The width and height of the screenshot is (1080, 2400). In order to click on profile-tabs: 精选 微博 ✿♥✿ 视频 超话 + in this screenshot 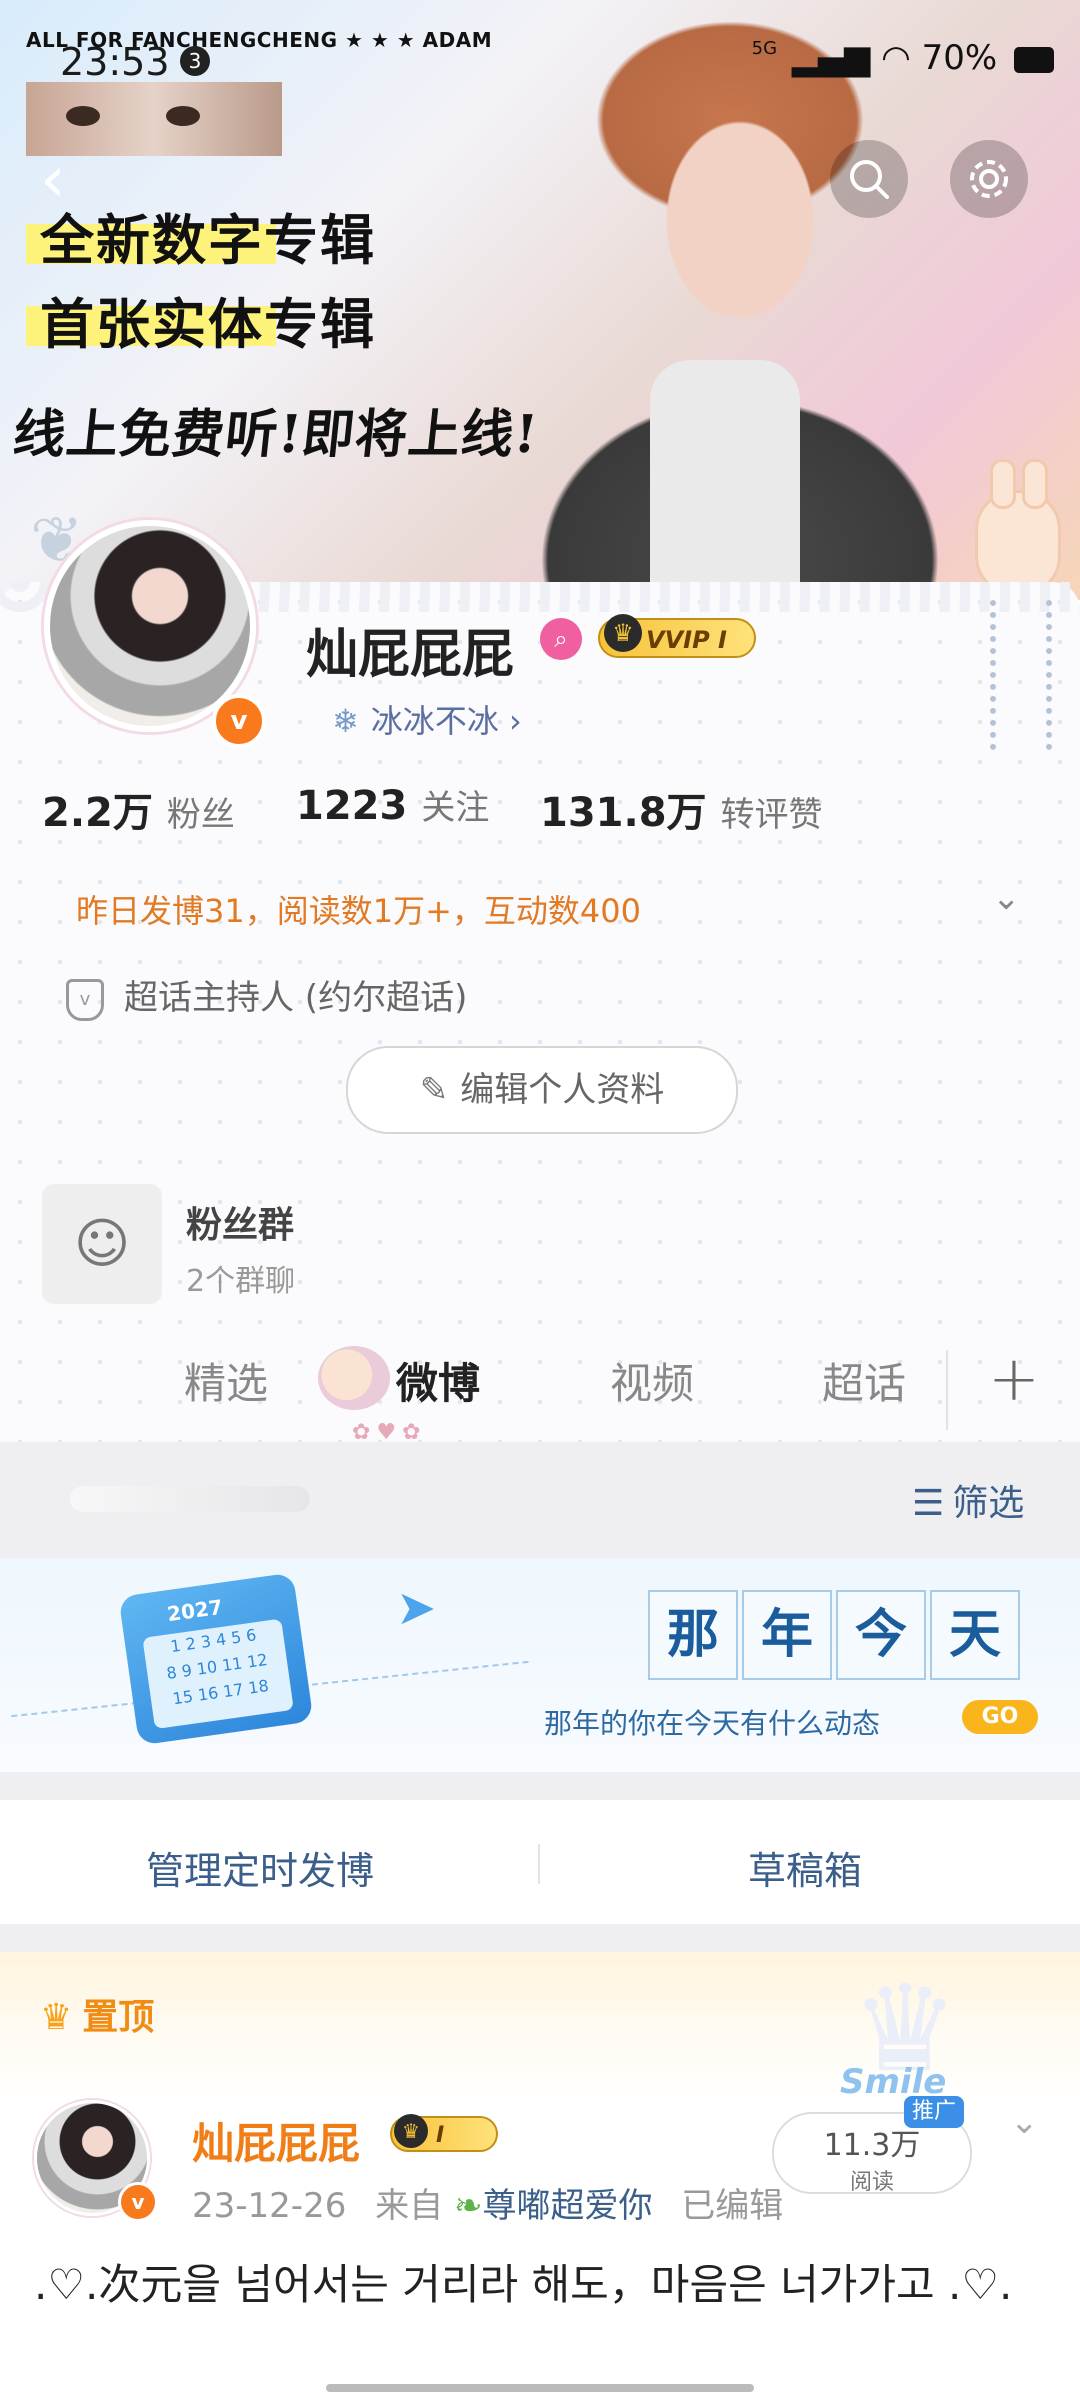, I will do `click(540, 1382)`.